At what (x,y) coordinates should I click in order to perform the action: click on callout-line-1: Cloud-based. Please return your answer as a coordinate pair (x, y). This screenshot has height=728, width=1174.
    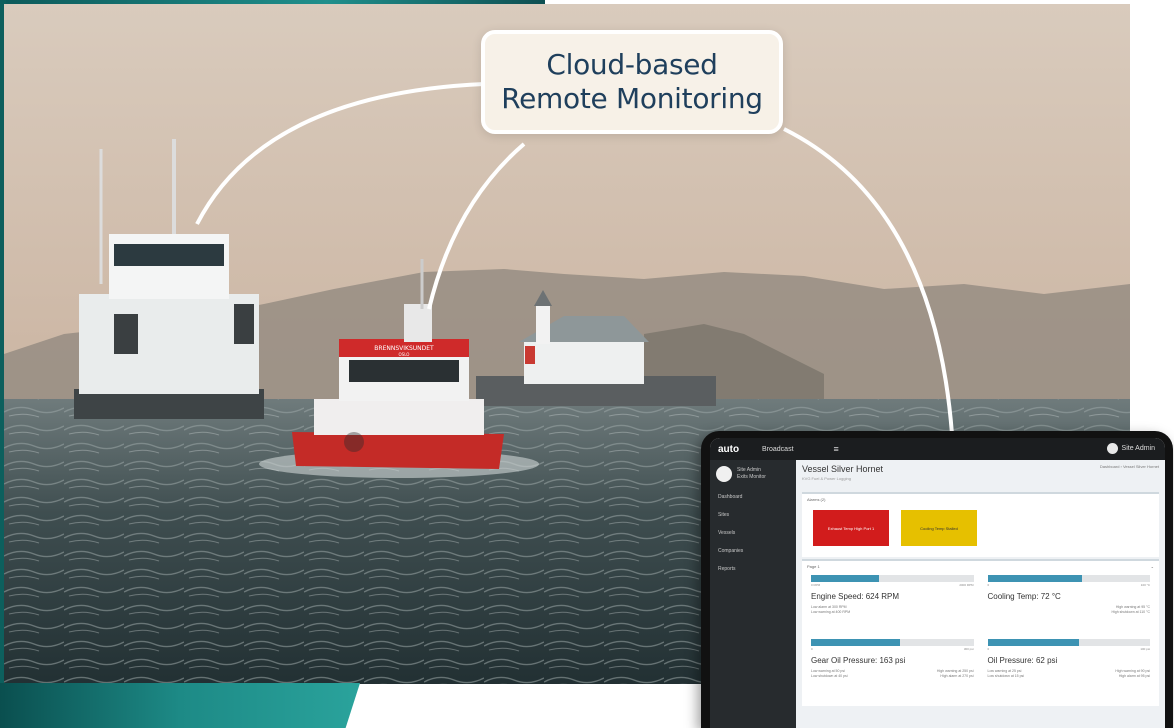
    Looking at the image, I should click on (632, 64).